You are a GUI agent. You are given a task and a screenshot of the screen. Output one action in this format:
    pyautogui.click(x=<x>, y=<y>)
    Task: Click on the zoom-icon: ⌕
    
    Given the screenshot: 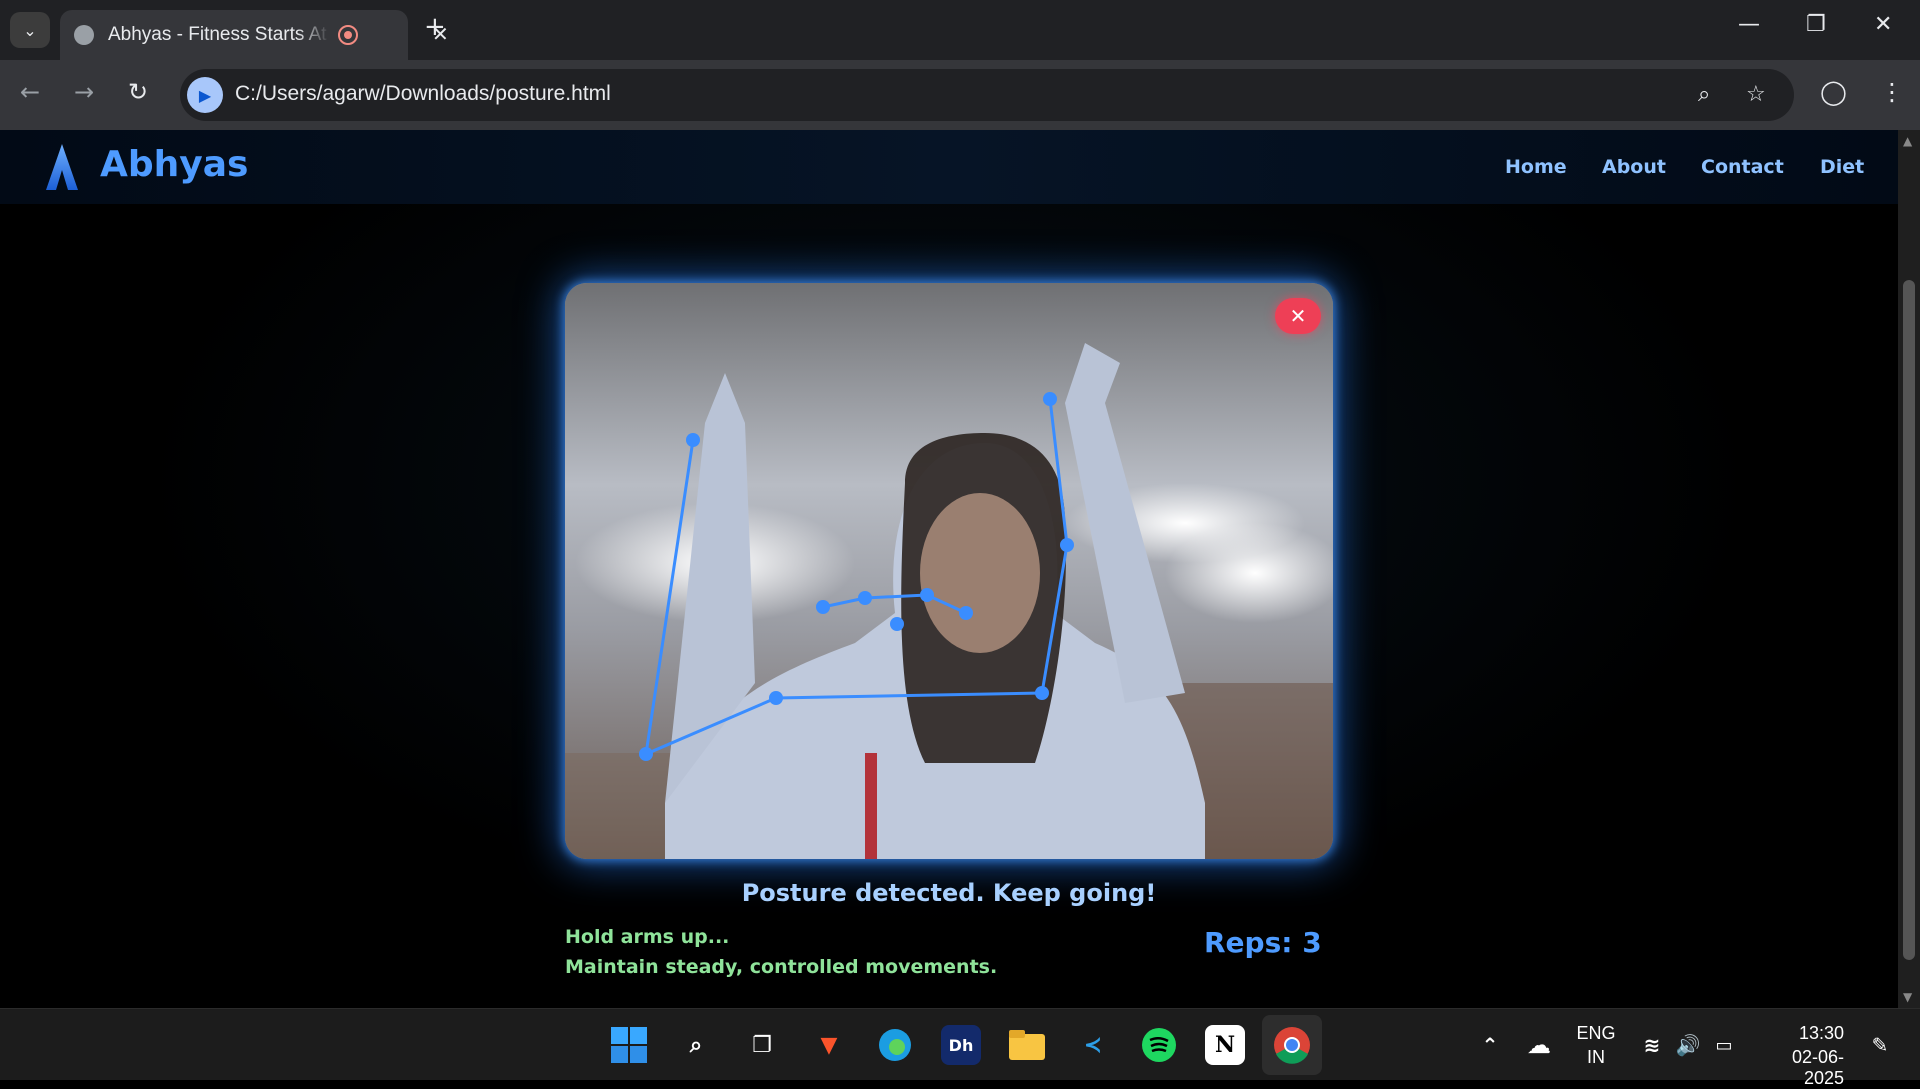 What is the action you would take?
    pyautogui.click(x=1704, y=94)
    